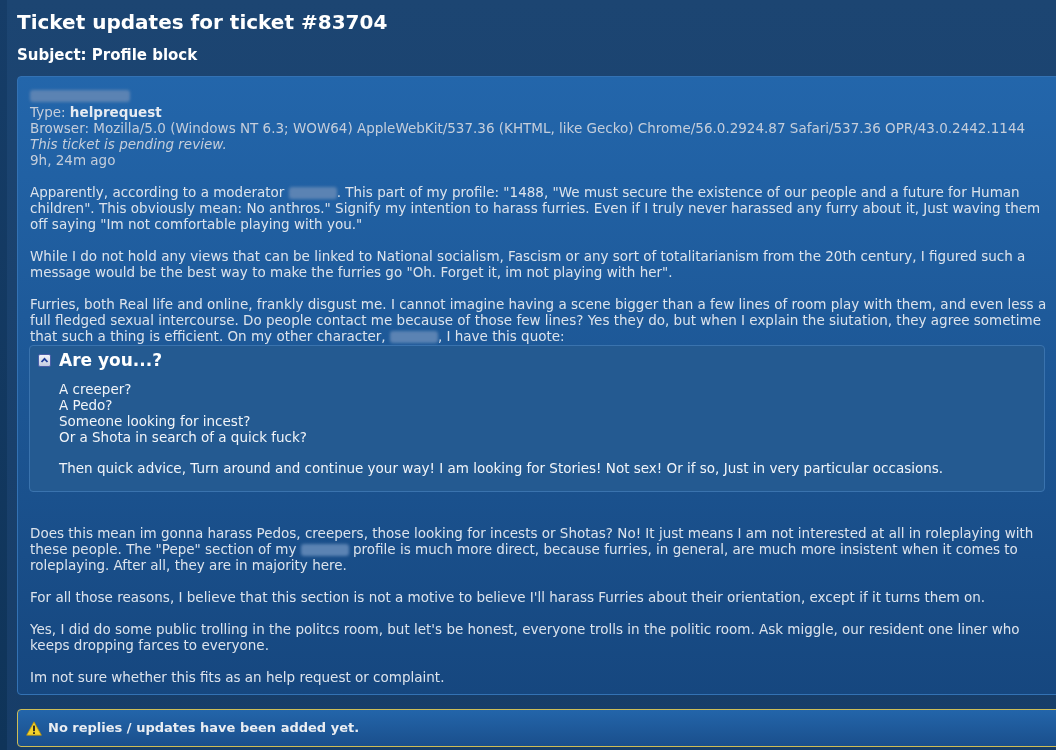 Image resolution: width=1056 pixels, height=750 pixels. I want to click on message-paragraph: While I do not hold any views that can be linked to National socialism, Fascism or any sort of totalitarianism from the 20th century, I figured such a message would be the best way to make the furries go "Oh. Forget it, im not playing with her"., so click(528, 264).